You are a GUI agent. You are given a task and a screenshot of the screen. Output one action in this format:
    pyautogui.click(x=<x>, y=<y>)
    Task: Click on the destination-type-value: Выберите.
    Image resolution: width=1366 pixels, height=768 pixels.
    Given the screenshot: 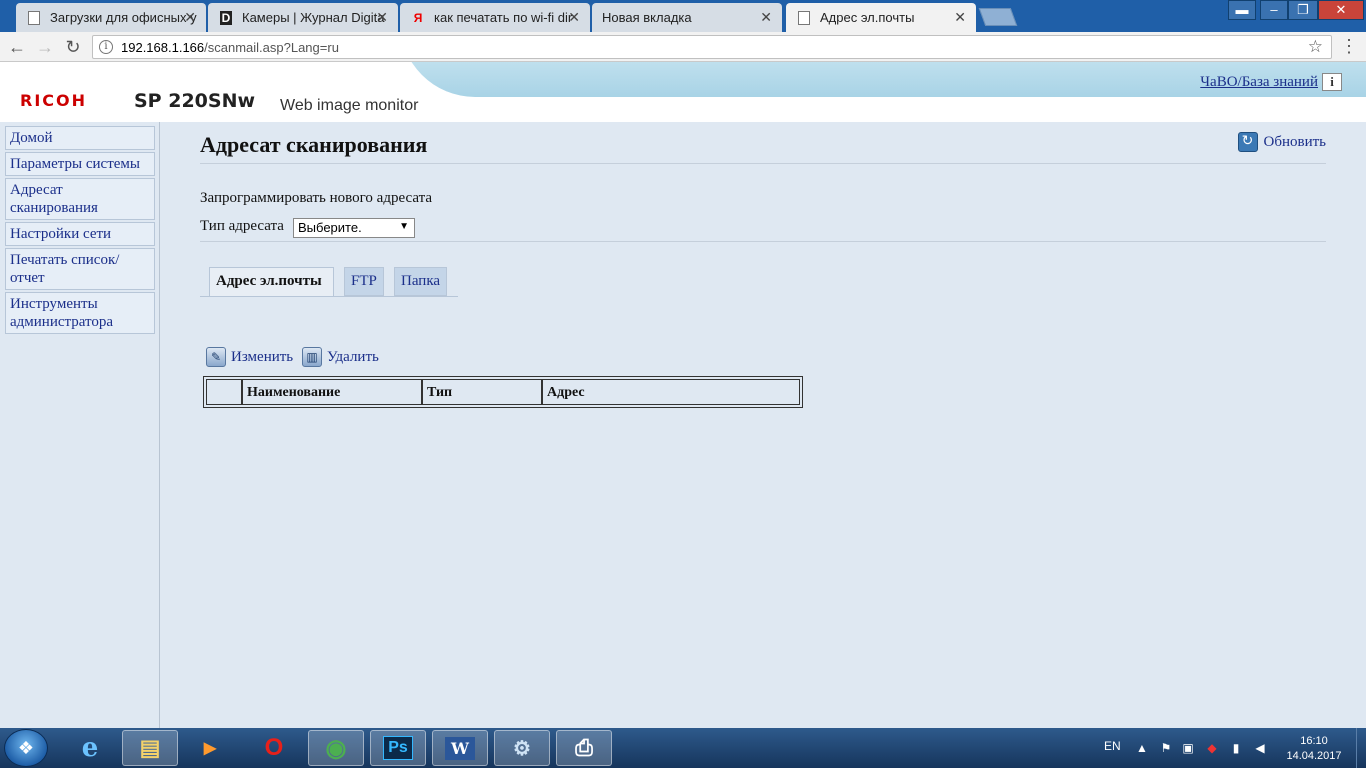 What is the action you would take?
    pyautogui.click(x=330, y=227)
    